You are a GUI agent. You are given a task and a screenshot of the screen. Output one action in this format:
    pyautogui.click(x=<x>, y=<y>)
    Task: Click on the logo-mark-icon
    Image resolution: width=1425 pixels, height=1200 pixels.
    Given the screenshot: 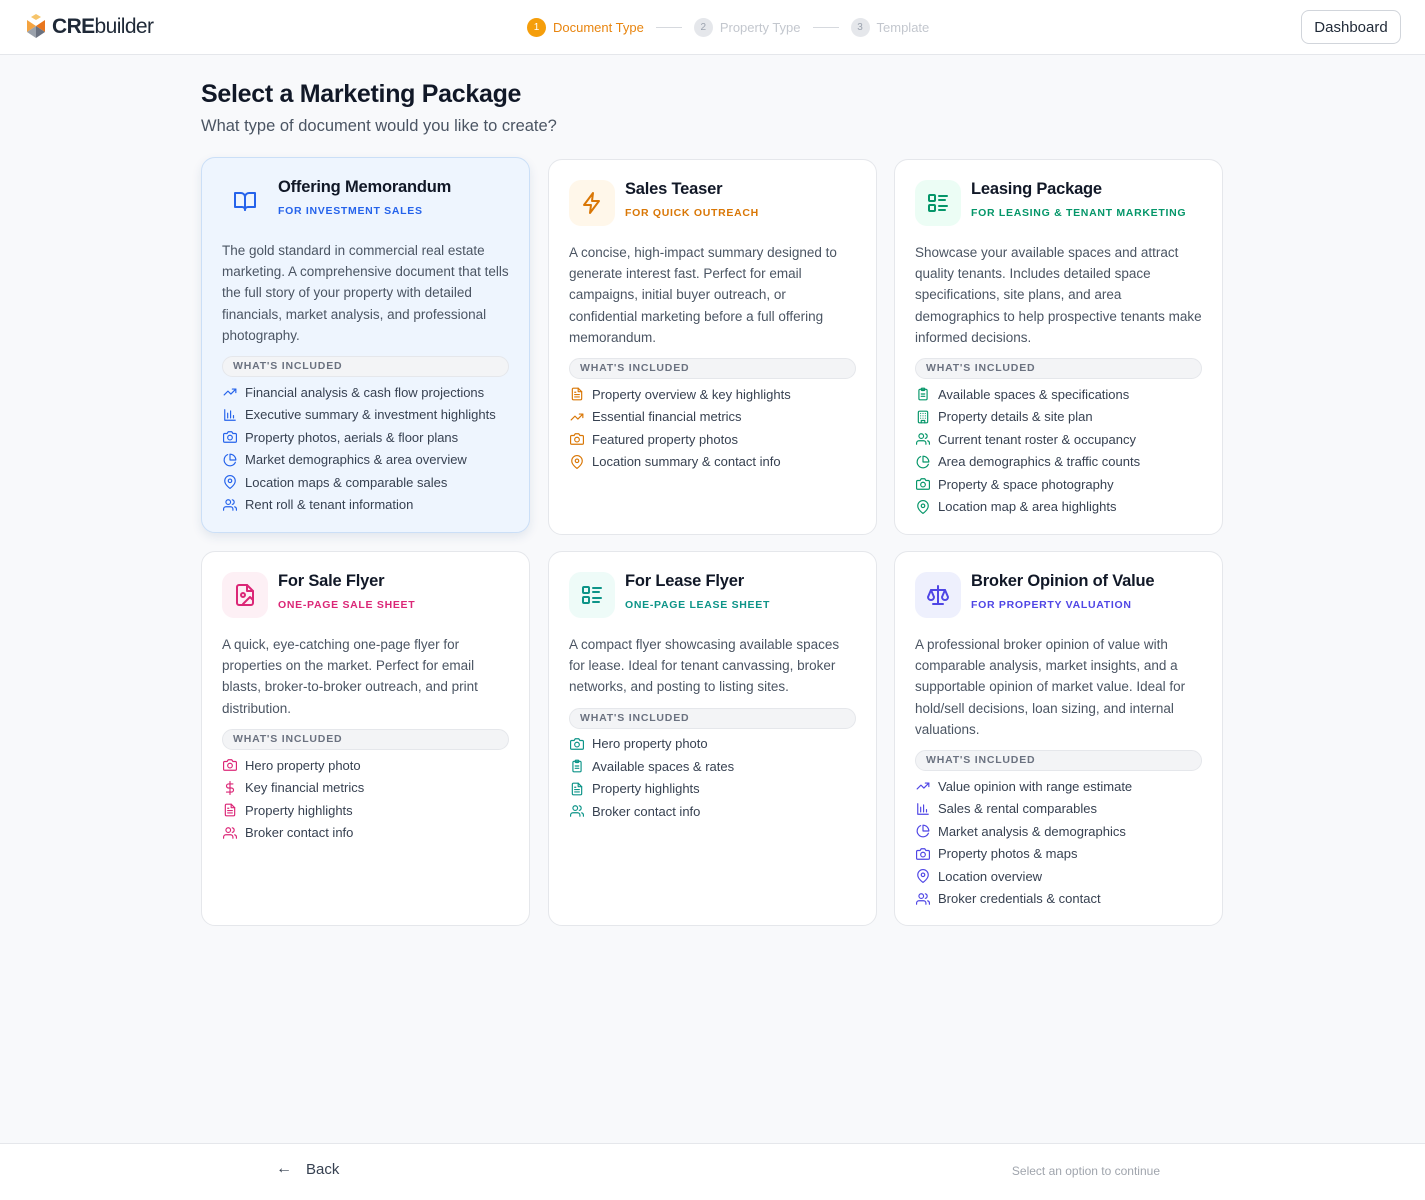 What is the action you would take?
    pyautogui.click(x=36, y=26)
    